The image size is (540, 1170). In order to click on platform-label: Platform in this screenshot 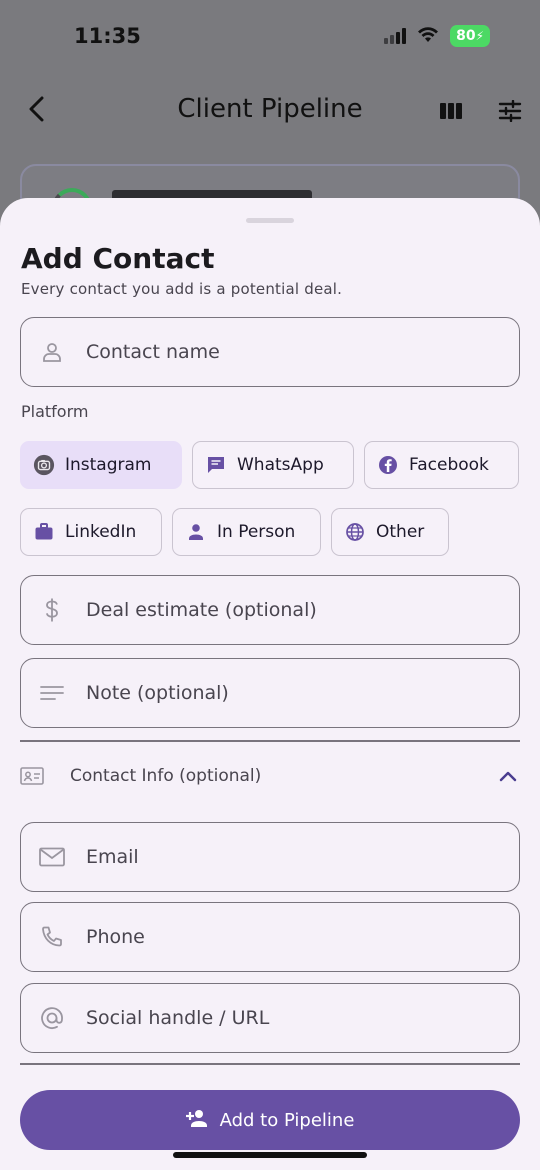, I will do `click(55, 411)`.